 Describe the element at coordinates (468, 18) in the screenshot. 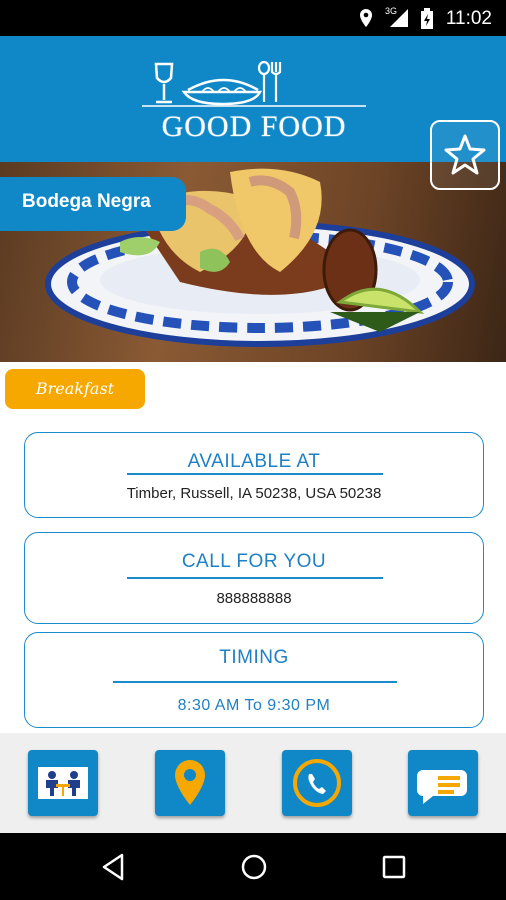

I see `clock: 11:02` at that location.